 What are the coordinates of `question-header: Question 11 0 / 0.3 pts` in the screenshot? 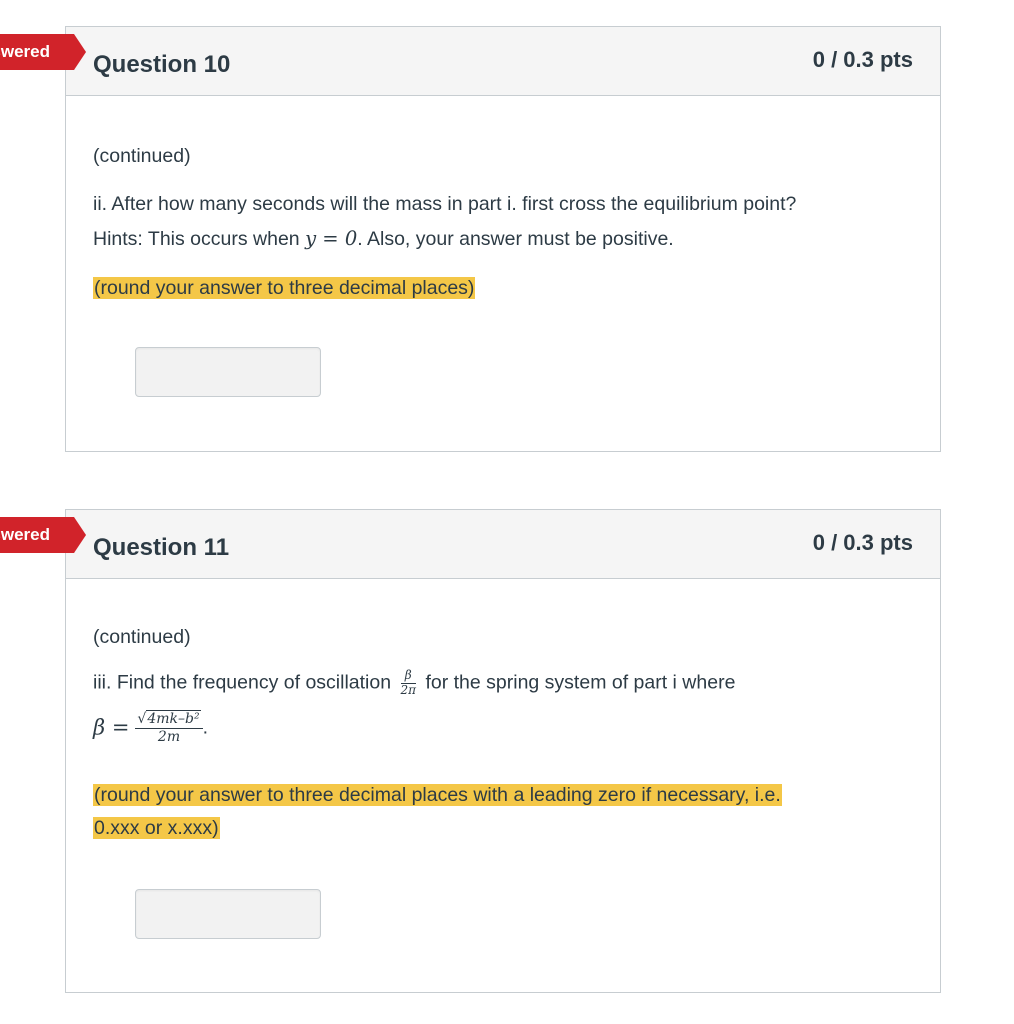 It's located at (503, 544).